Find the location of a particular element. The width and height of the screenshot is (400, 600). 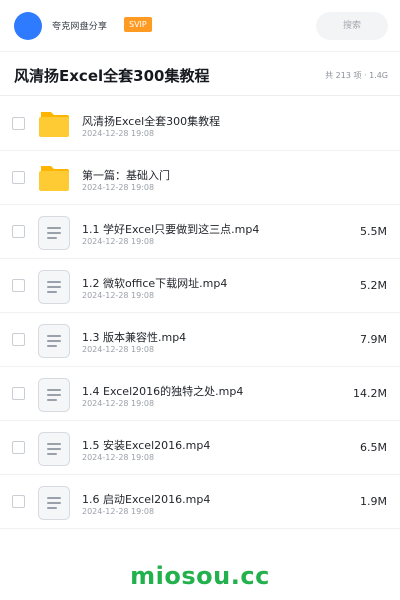

item-name: 1.6 启动Excel2016.mp4 is located at coordinates (146, 499).